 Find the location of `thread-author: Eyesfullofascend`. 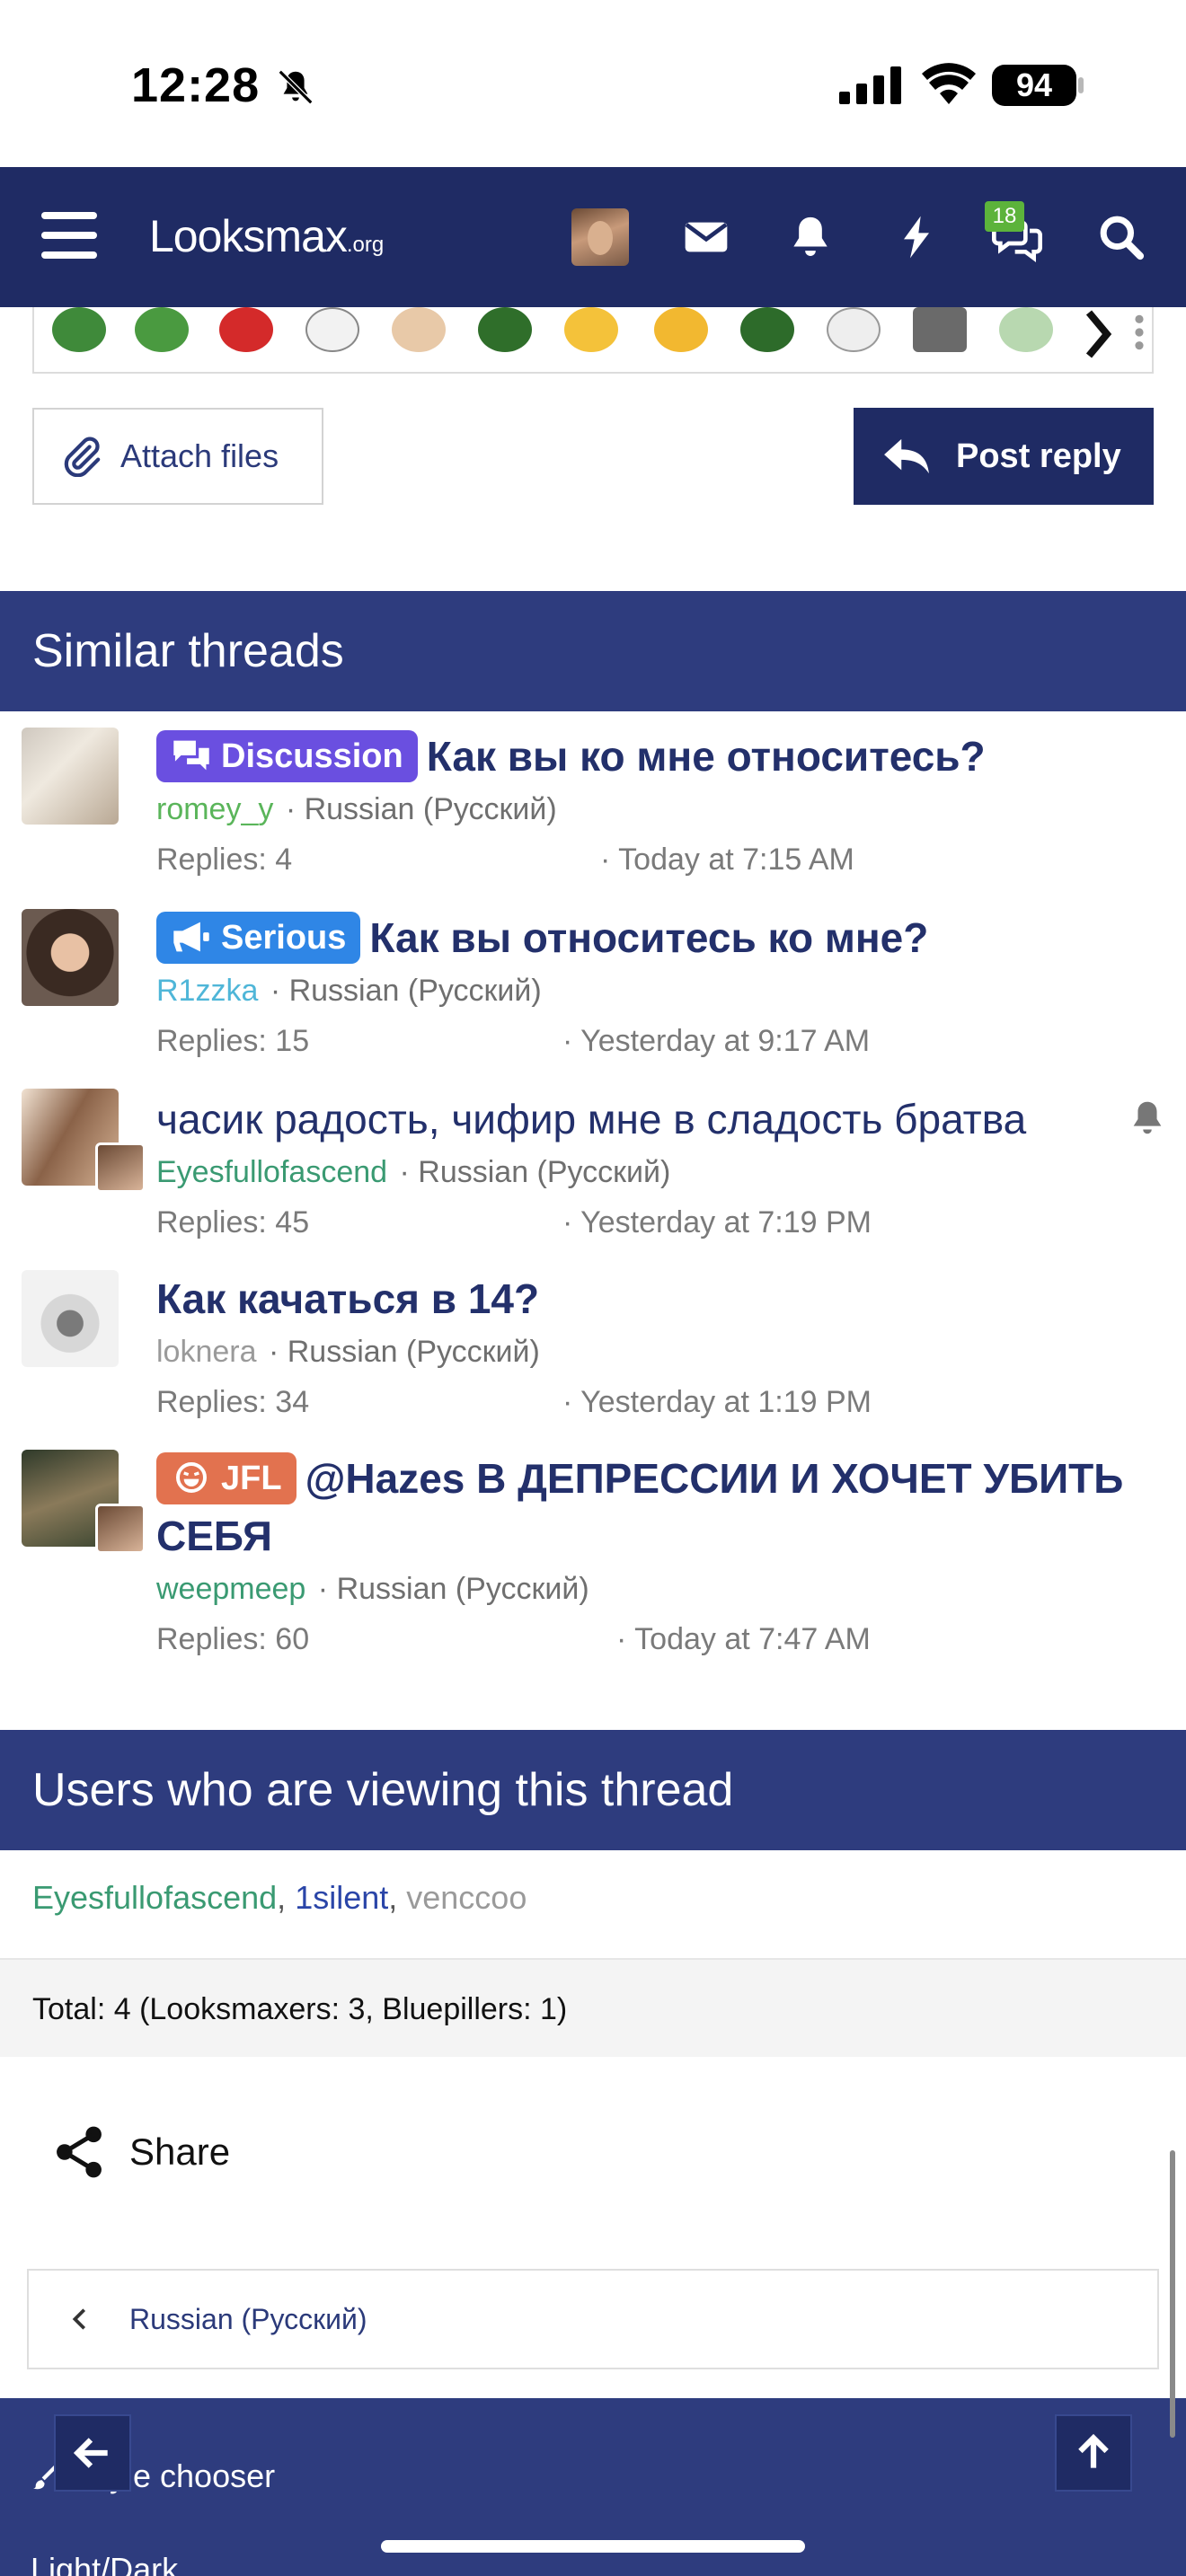

thread-author: Eyesfullofascend is located at coordinates (271, 1172).